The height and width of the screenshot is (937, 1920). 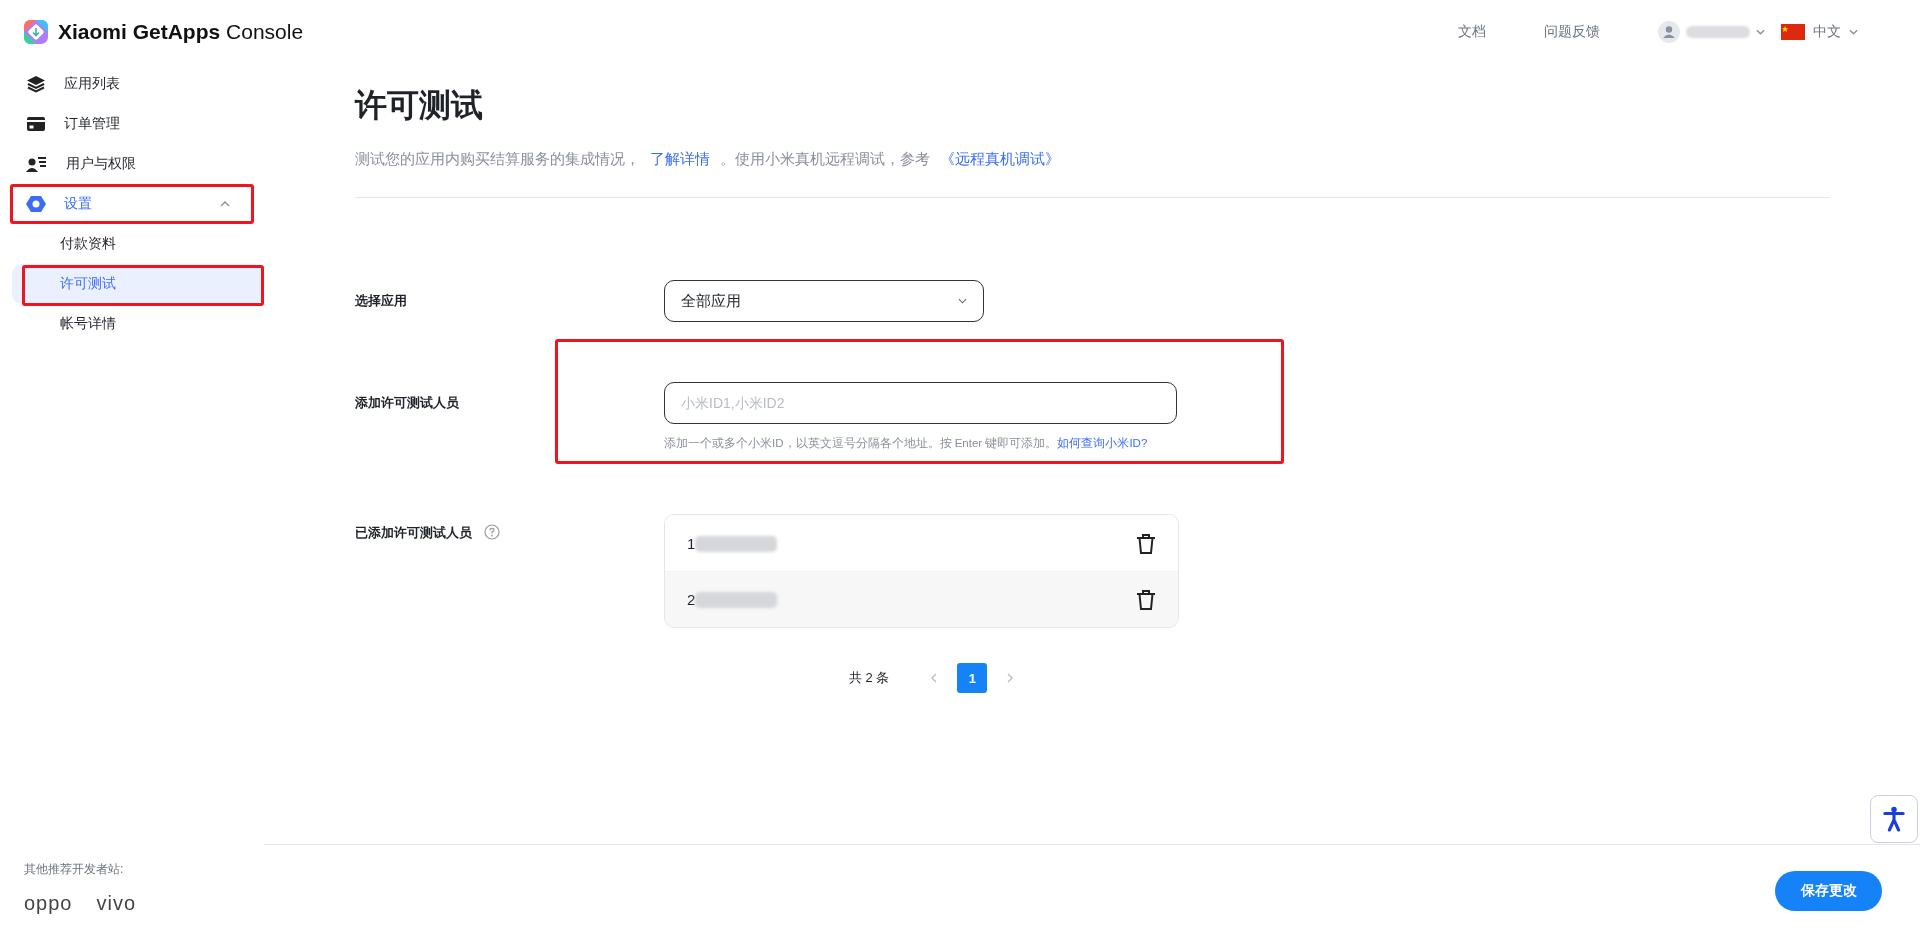 What do you see at coordinates (413, 533) in the screenshot?
I see `field-label: 已添加许可测试人员` at bounding box center [413, 533].